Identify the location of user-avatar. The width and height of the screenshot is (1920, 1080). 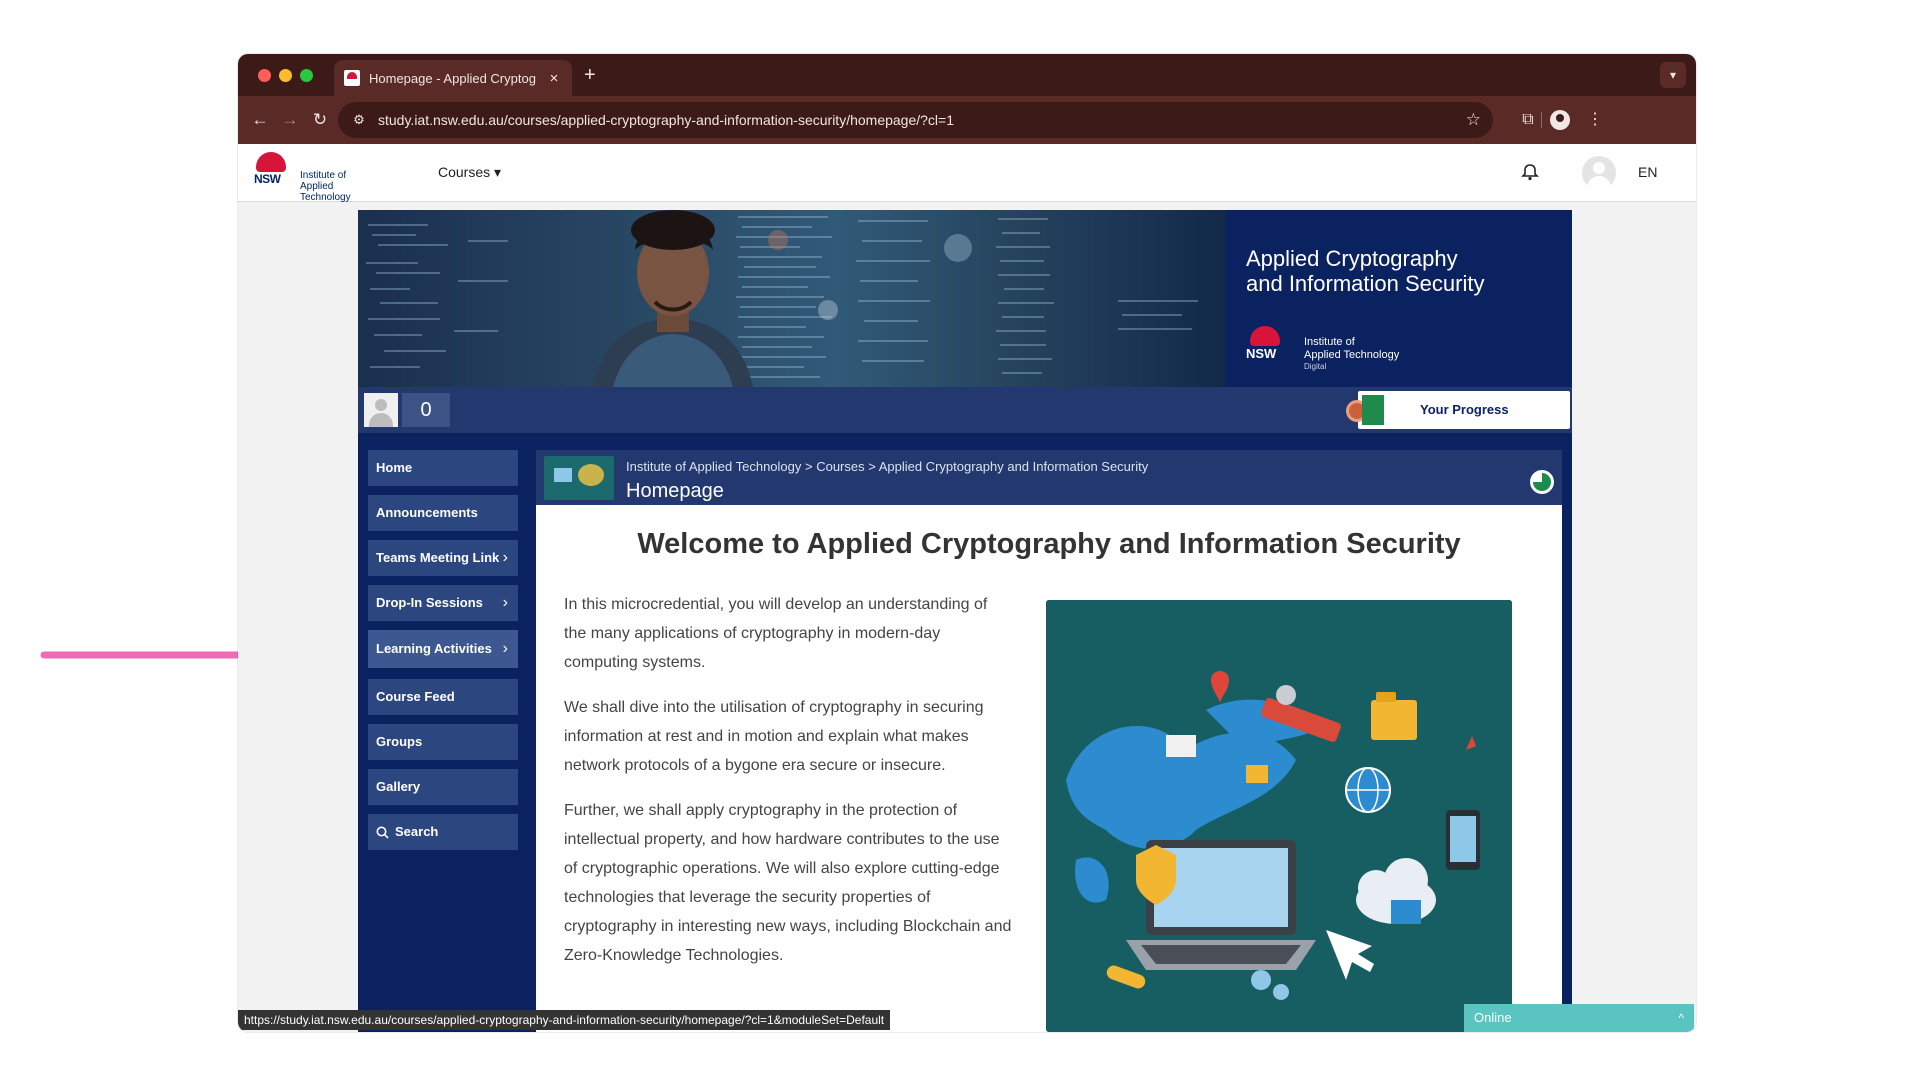
(1599, 173).